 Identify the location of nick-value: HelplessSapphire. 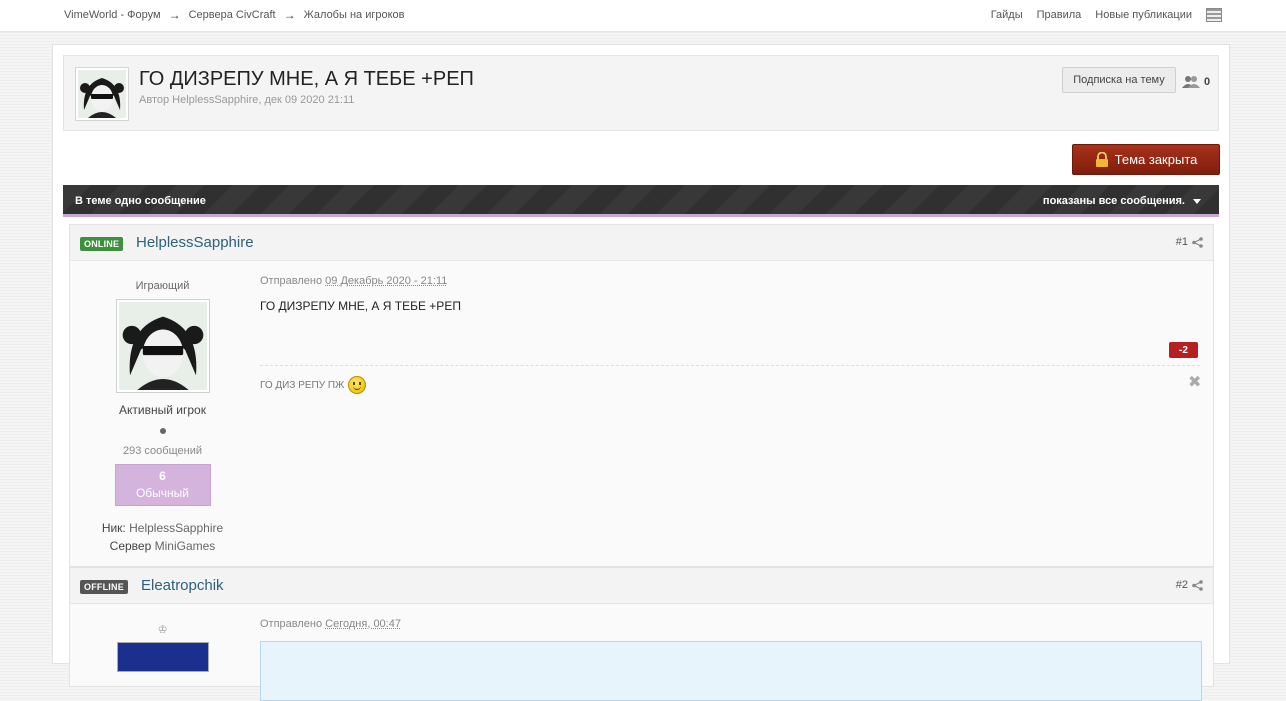
(176, 528).